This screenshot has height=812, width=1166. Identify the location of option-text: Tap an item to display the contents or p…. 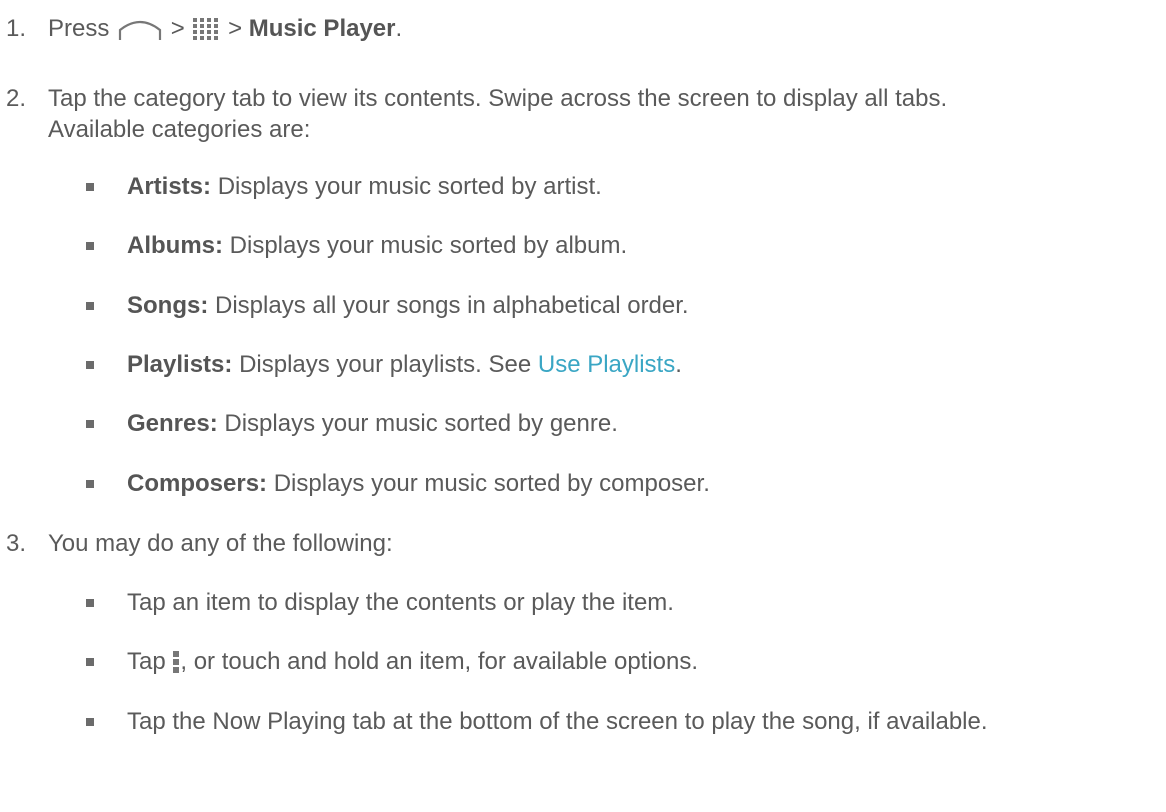
(400, 602).